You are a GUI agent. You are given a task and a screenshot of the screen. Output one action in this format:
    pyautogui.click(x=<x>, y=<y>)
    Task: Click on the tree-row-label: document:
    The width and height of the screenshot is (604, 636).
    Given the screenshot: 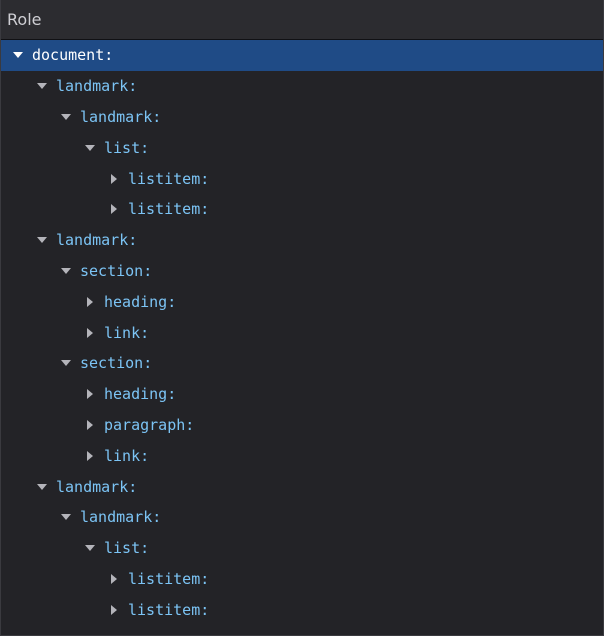 What is the action you would take?
    pyautogui.click(x=73, y=55)
    